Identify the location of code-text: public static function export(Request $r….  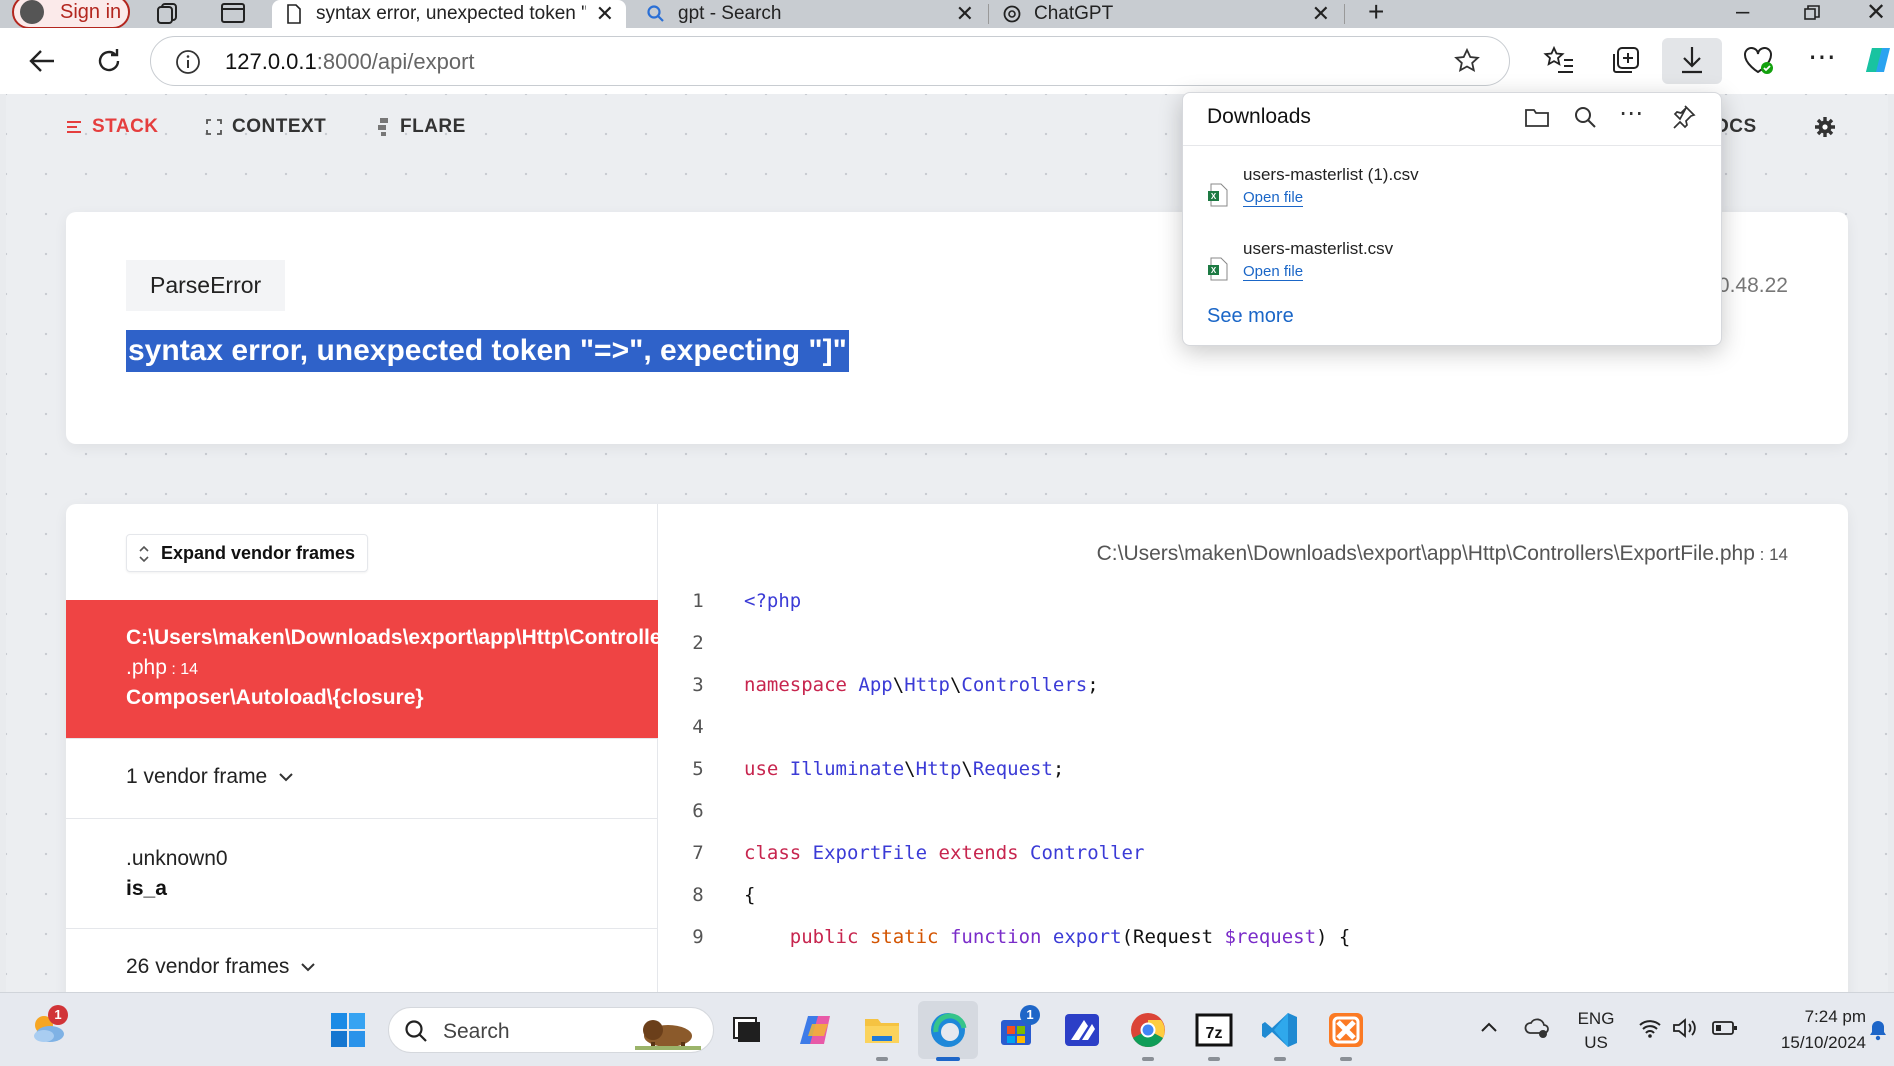
(1070, 937).